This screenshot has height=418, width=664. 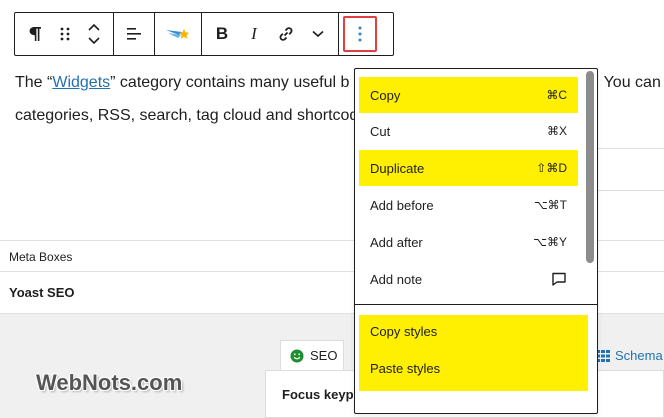 I want to click on drag-handle-button, so click(x=65, y=34).